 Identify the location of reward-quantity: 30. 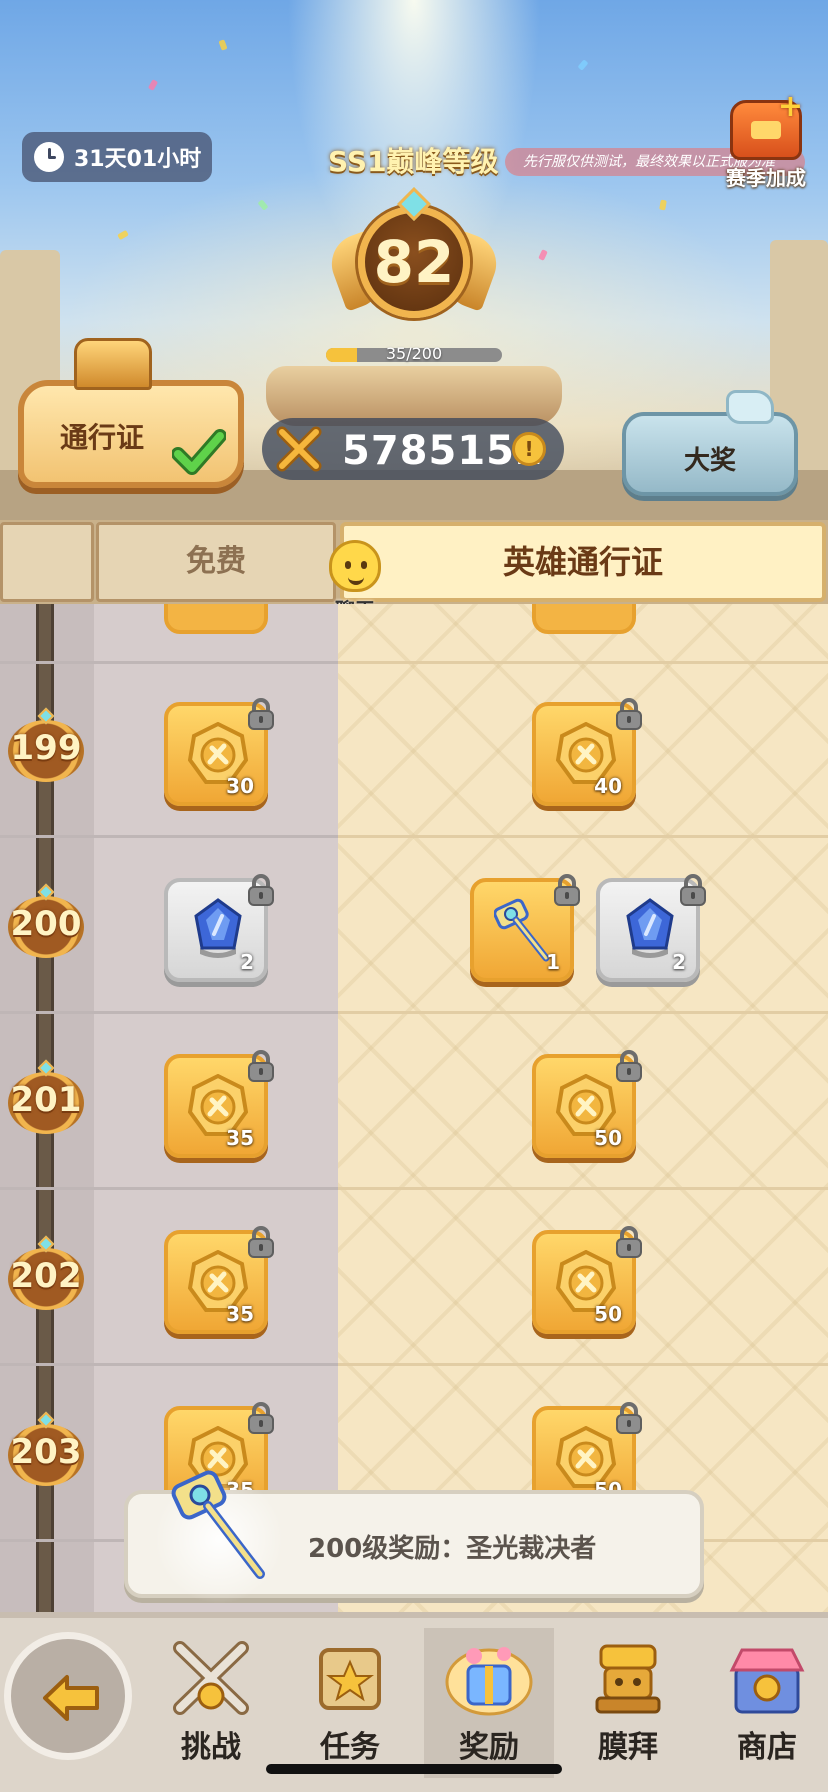
(240, 786).